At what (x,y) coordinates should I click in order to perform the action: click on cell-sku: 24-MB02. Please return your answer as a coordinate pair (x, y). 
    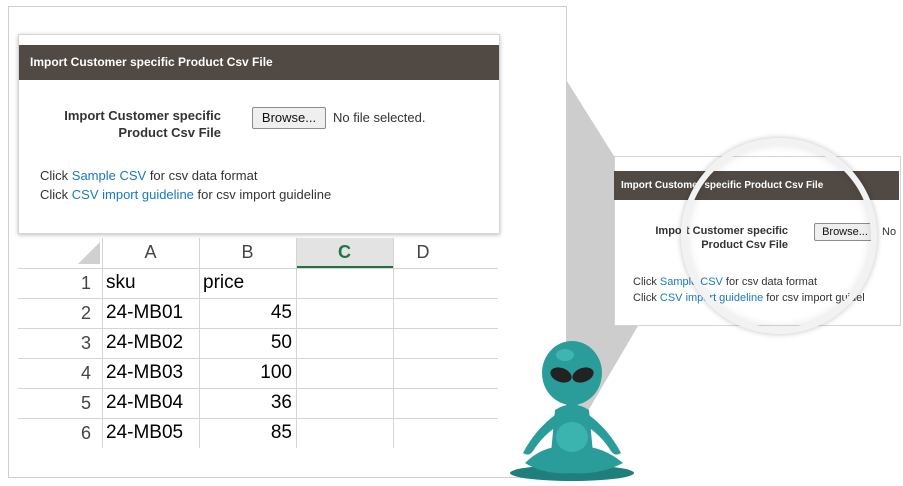
    Looking at the image, I should click on (151, 343).